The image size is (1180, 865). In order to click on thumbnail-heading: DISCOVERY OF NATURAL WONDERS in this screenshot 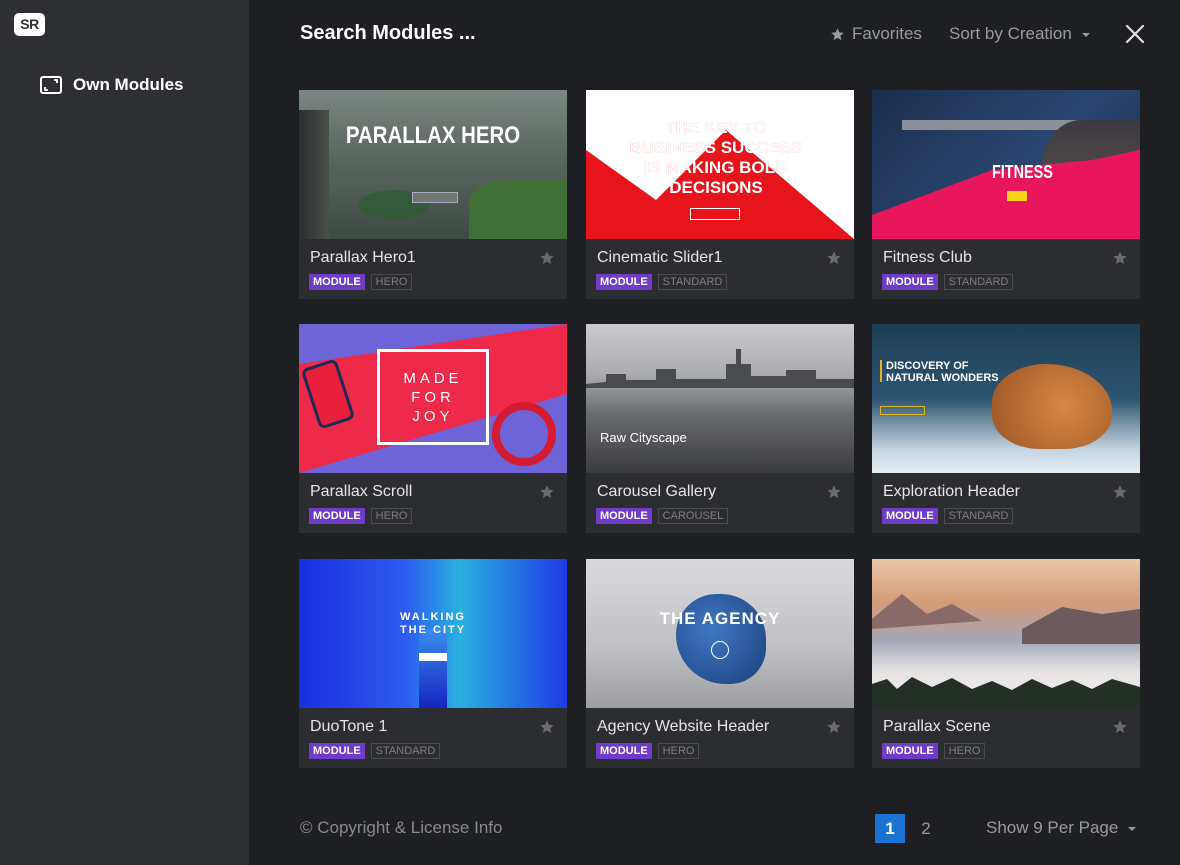, I will do `click(942, 372)`.